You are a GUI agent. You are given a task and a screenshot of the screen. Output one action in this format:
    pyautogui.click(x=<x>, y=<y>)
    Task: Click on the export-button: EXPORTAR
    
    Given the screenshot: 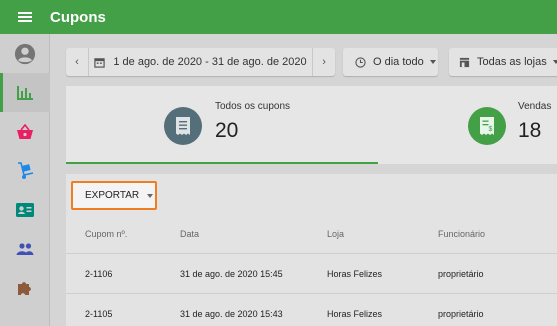 What is the action you would take?
    pyautogui.click(x=114, y=195)
    